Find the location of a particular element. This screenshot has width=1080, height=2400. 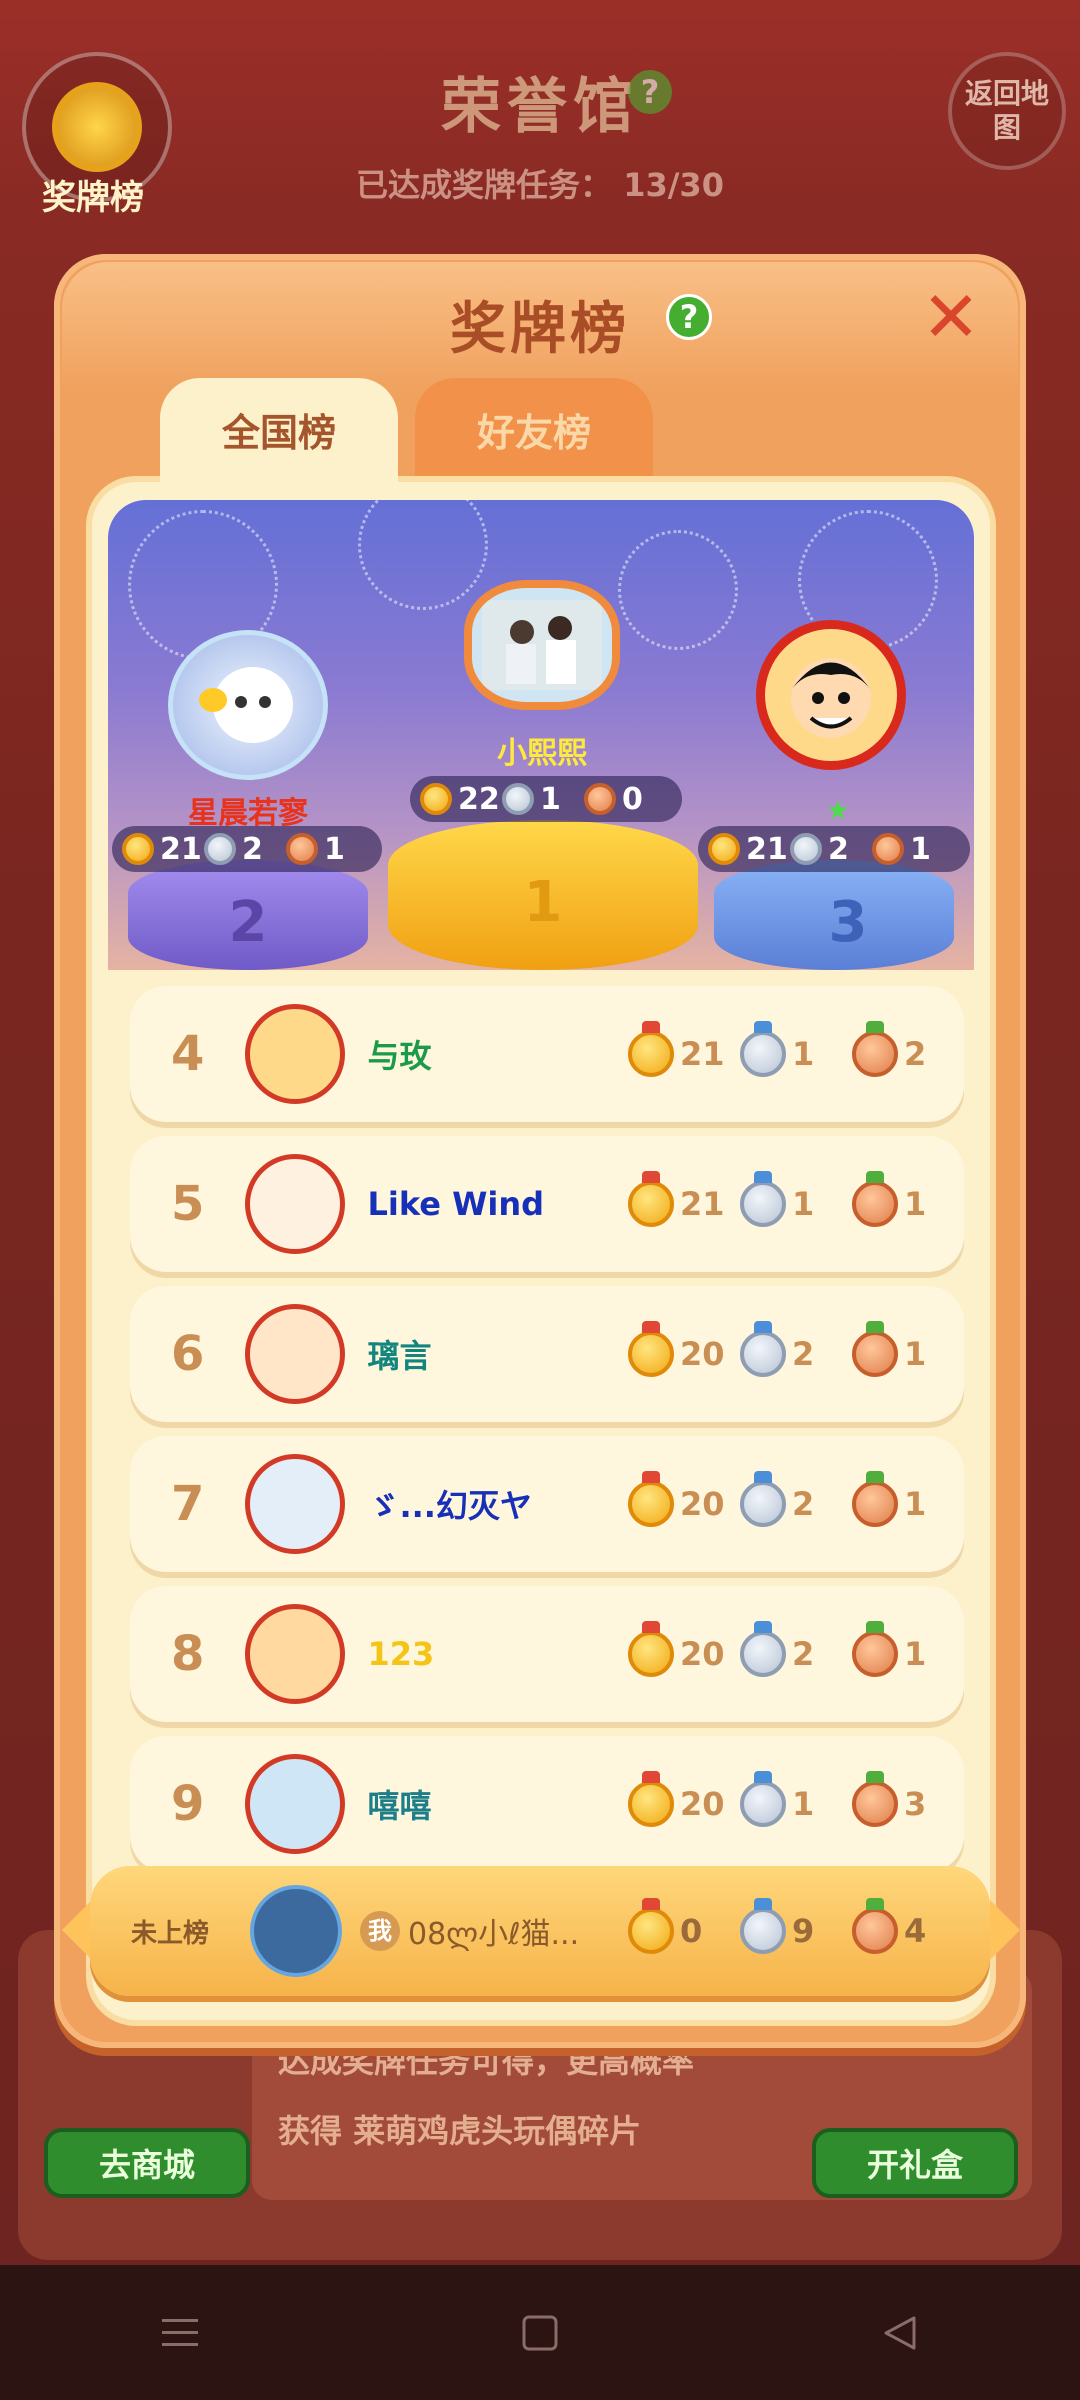

row-rank: 4 is located at coordinates (188, 1054).